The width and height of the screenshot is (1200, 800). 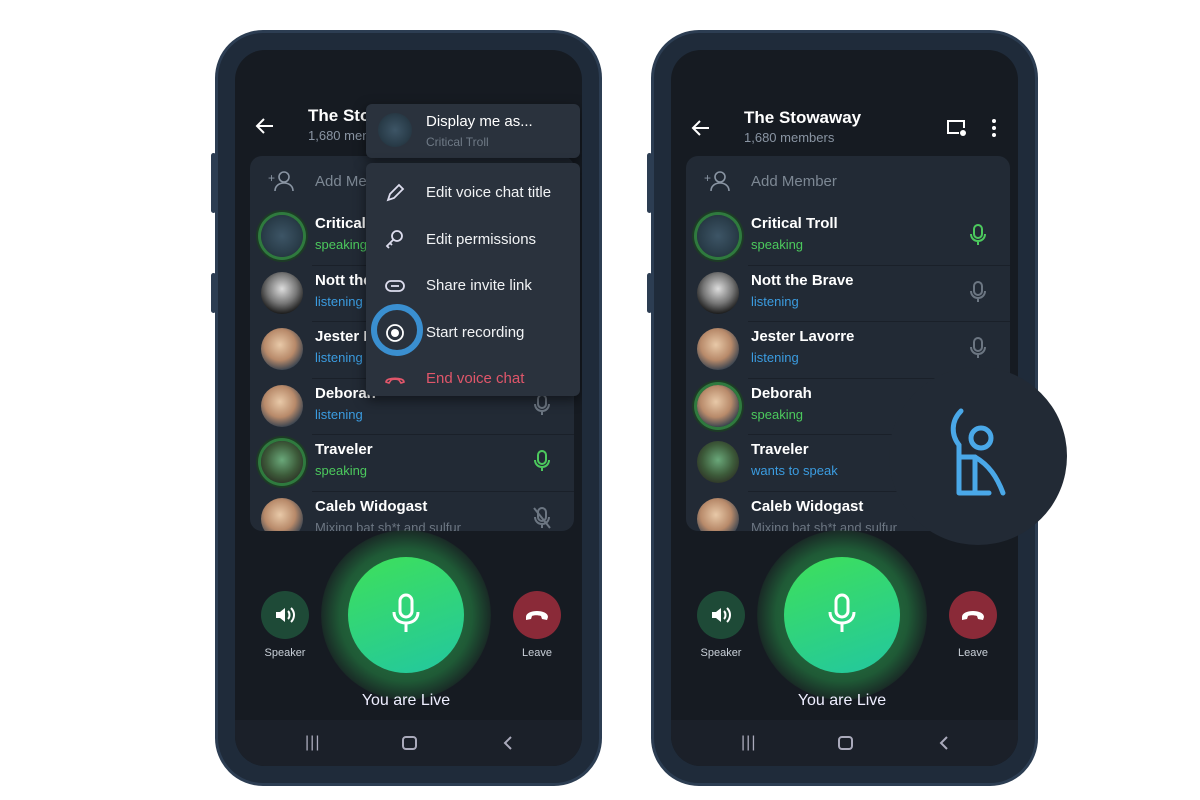 I want to click on member-count: 1,680 mem, so click(x=341, y=135).